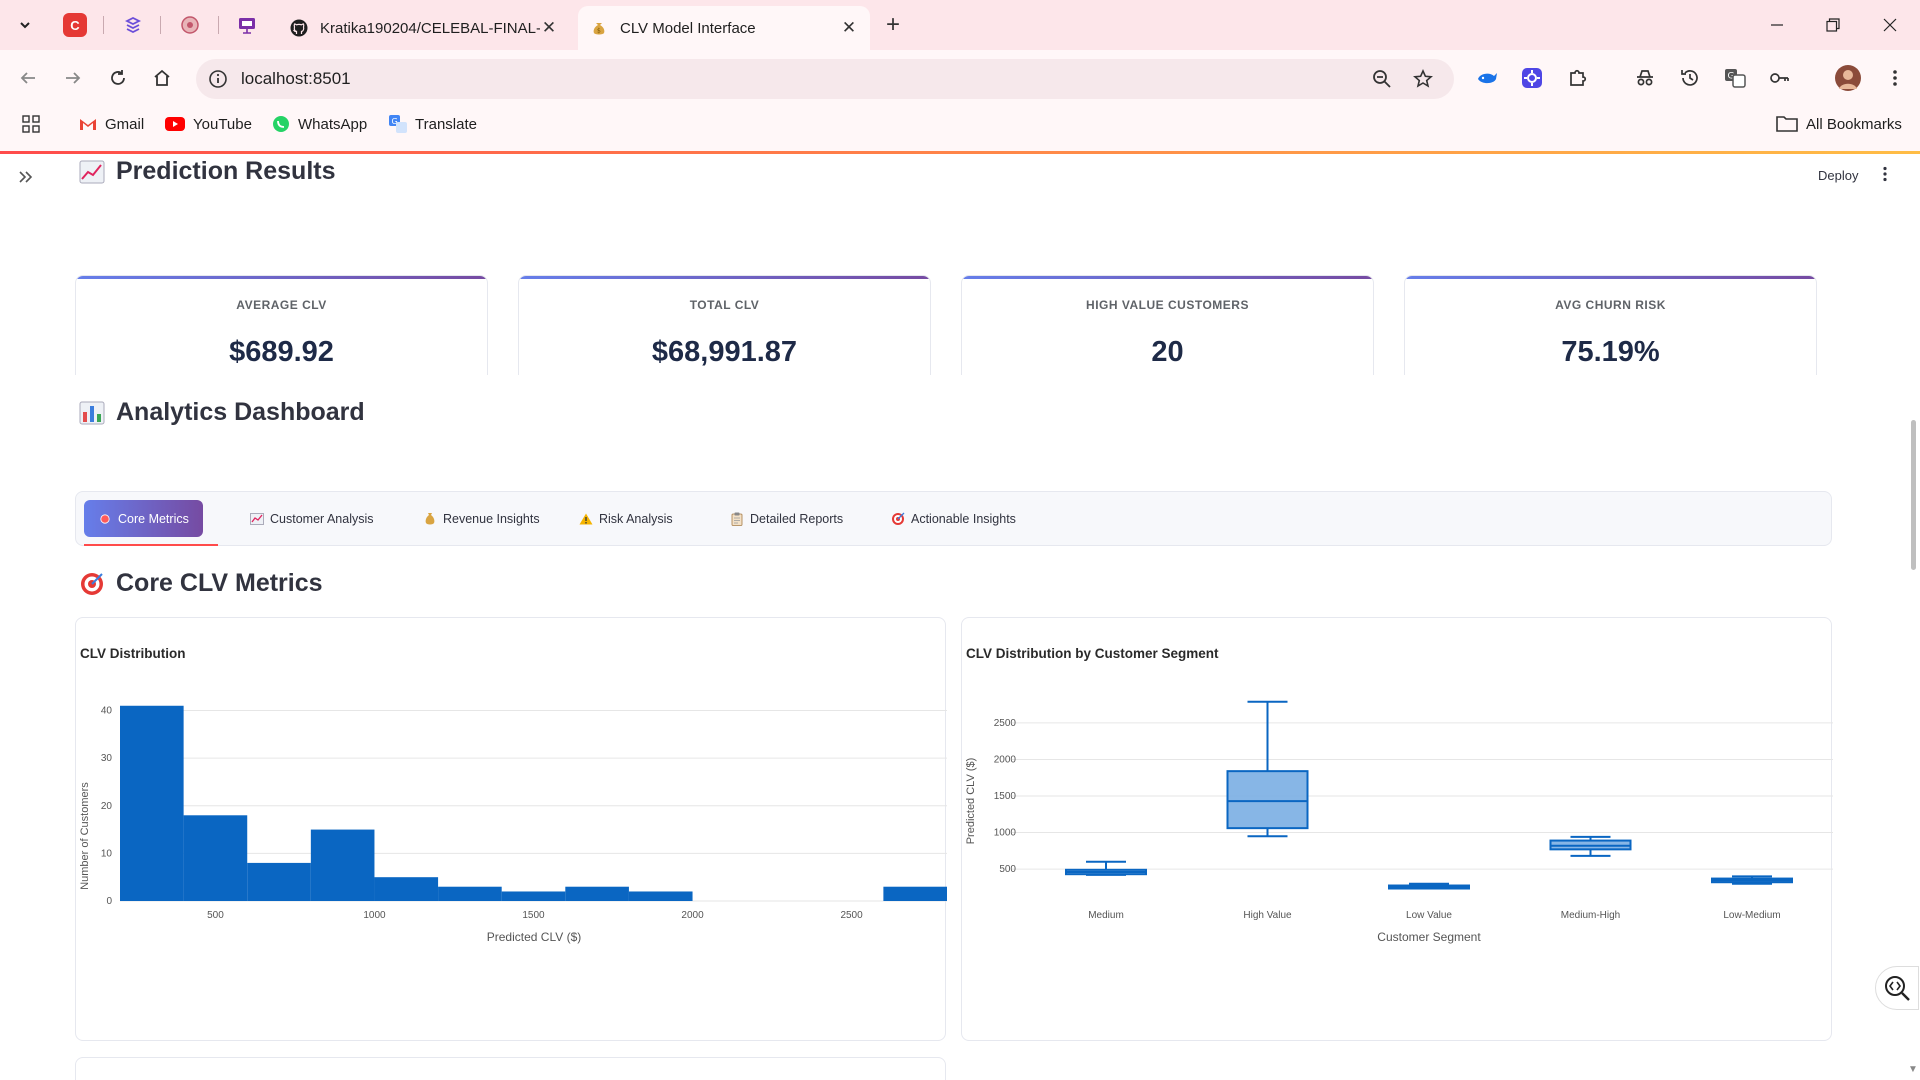  What do you see at coordinates (162, 78) in the screenshot?
I see `home-icon` at bounding box center [162, 78].